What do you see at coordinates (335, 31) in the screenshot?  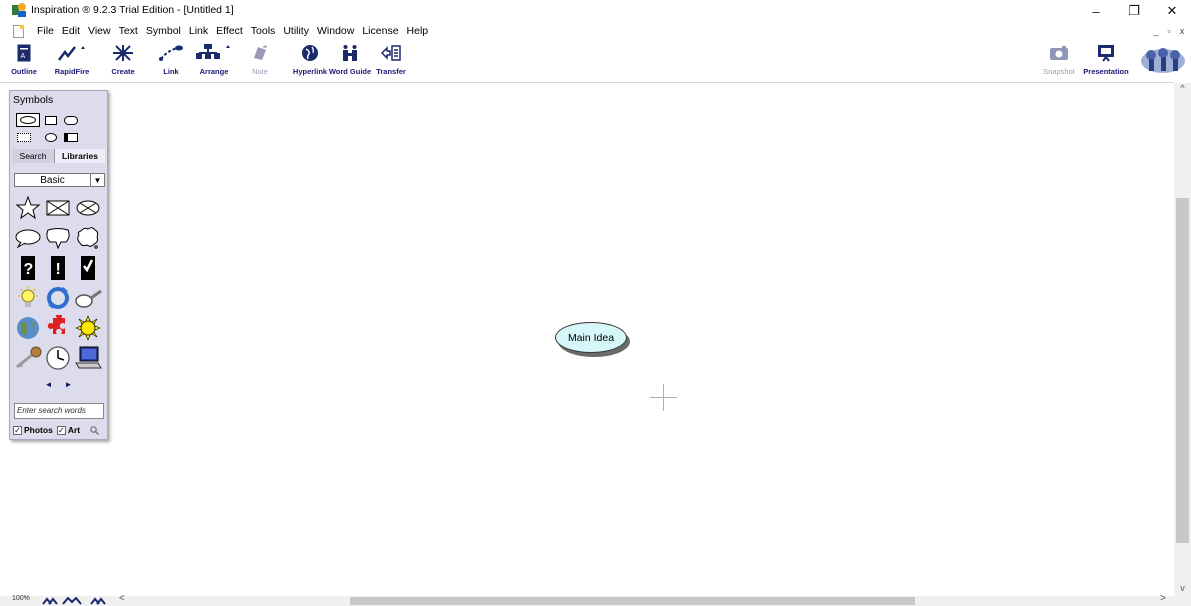 I see `menu-window: Window` at bounding box center [335, 31].